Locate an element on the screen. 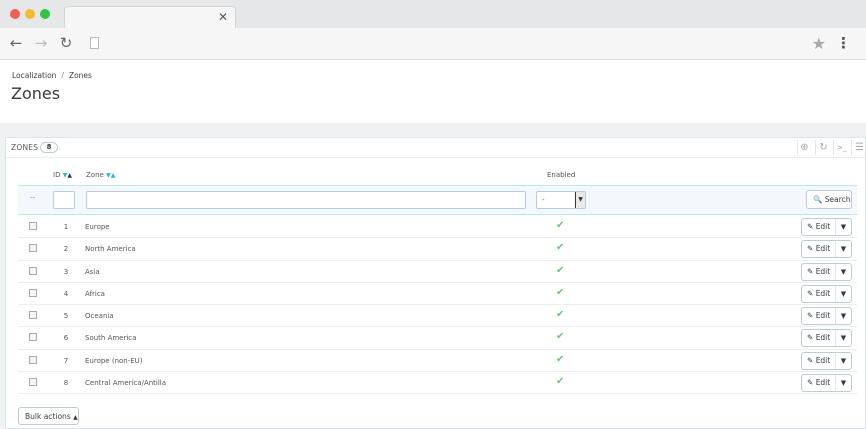 The height and width of the screenshot is (429, 866). cell-id: 1 is located at coordinates (66, 227).